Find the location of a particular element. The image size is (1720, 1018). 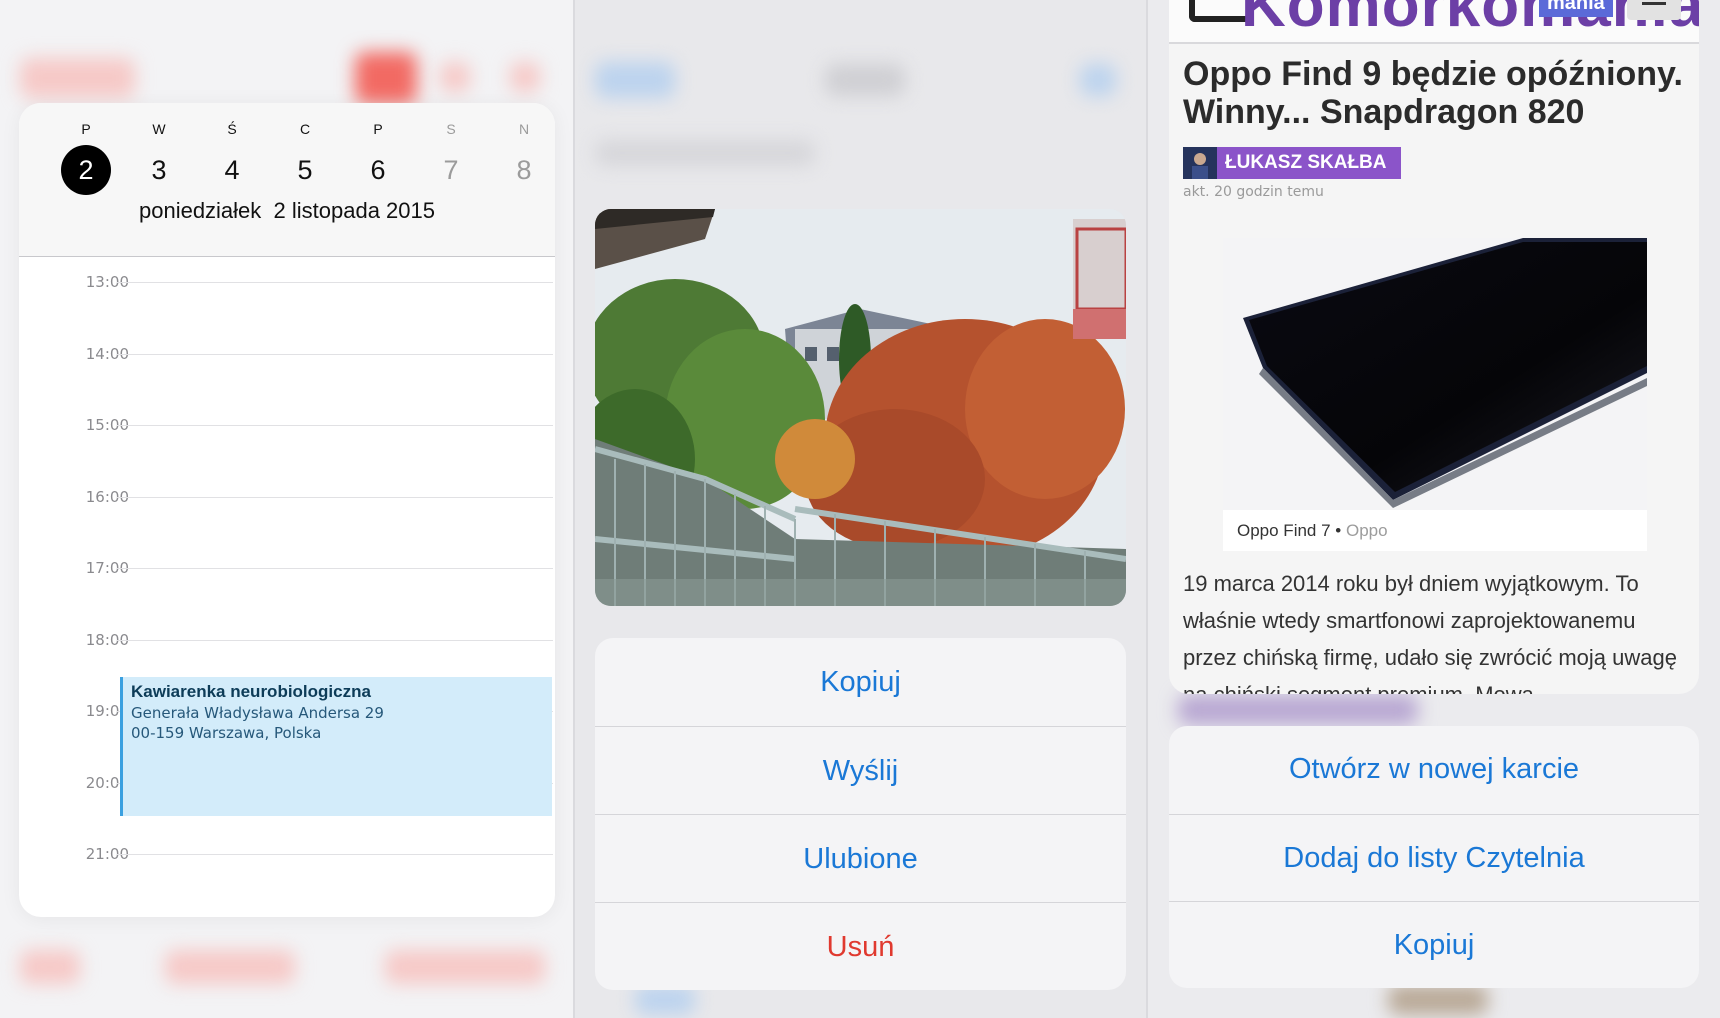

date-line: poniedziałek 2 listopada 2015 is located at coordinates (286, 210).